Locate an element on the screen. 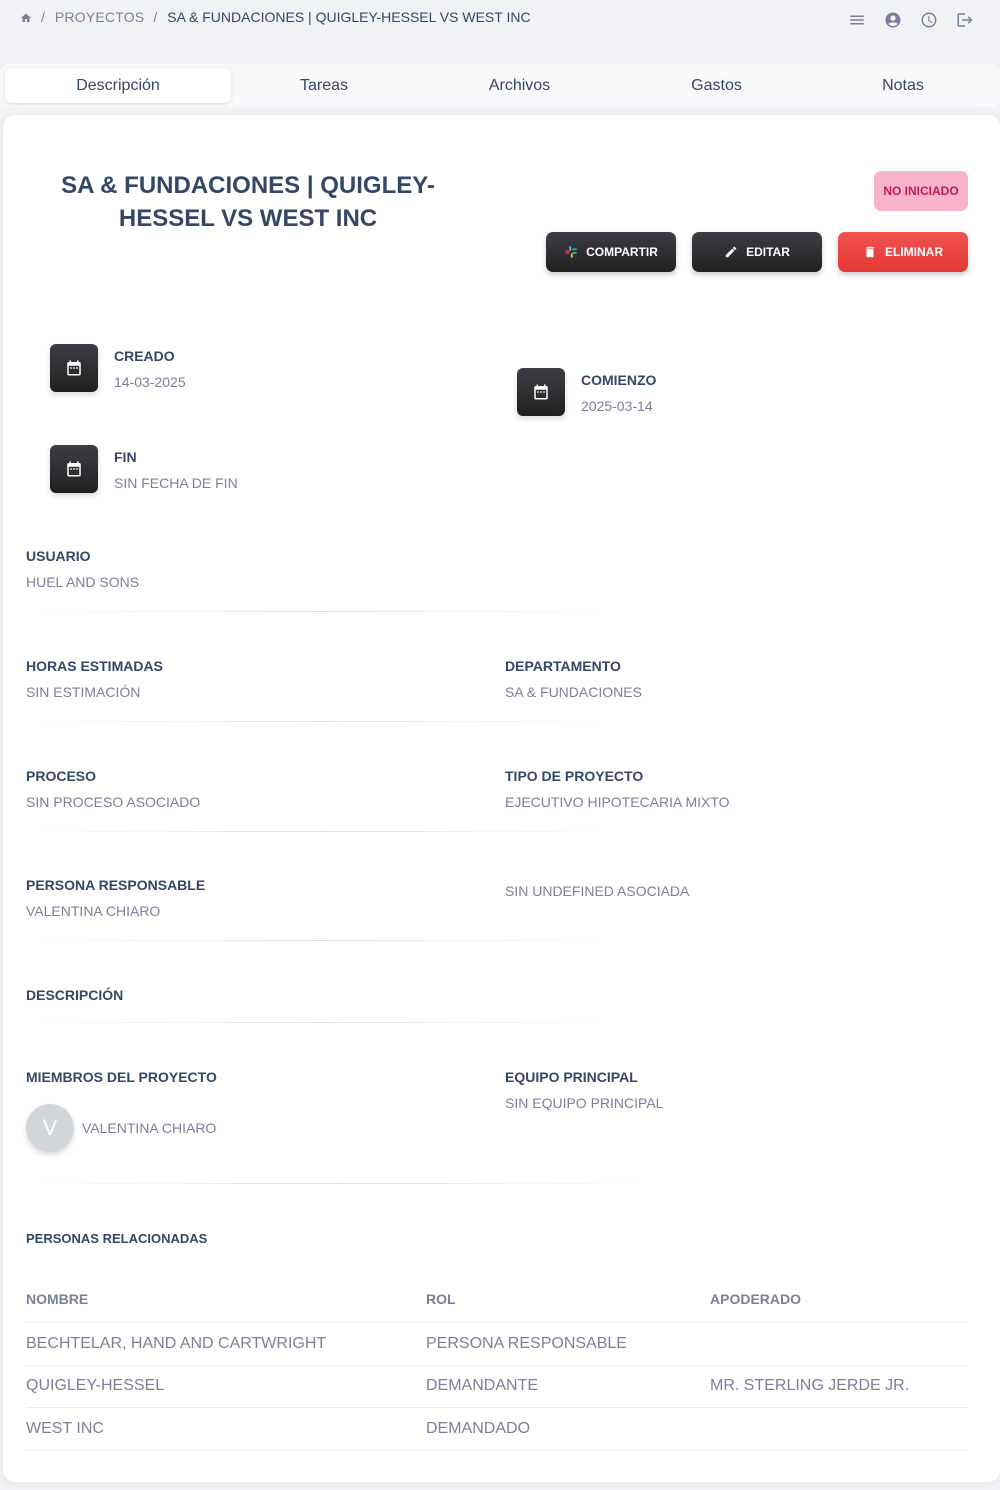  start-value: 2025-03-14 is located at coordinates (617, 406).